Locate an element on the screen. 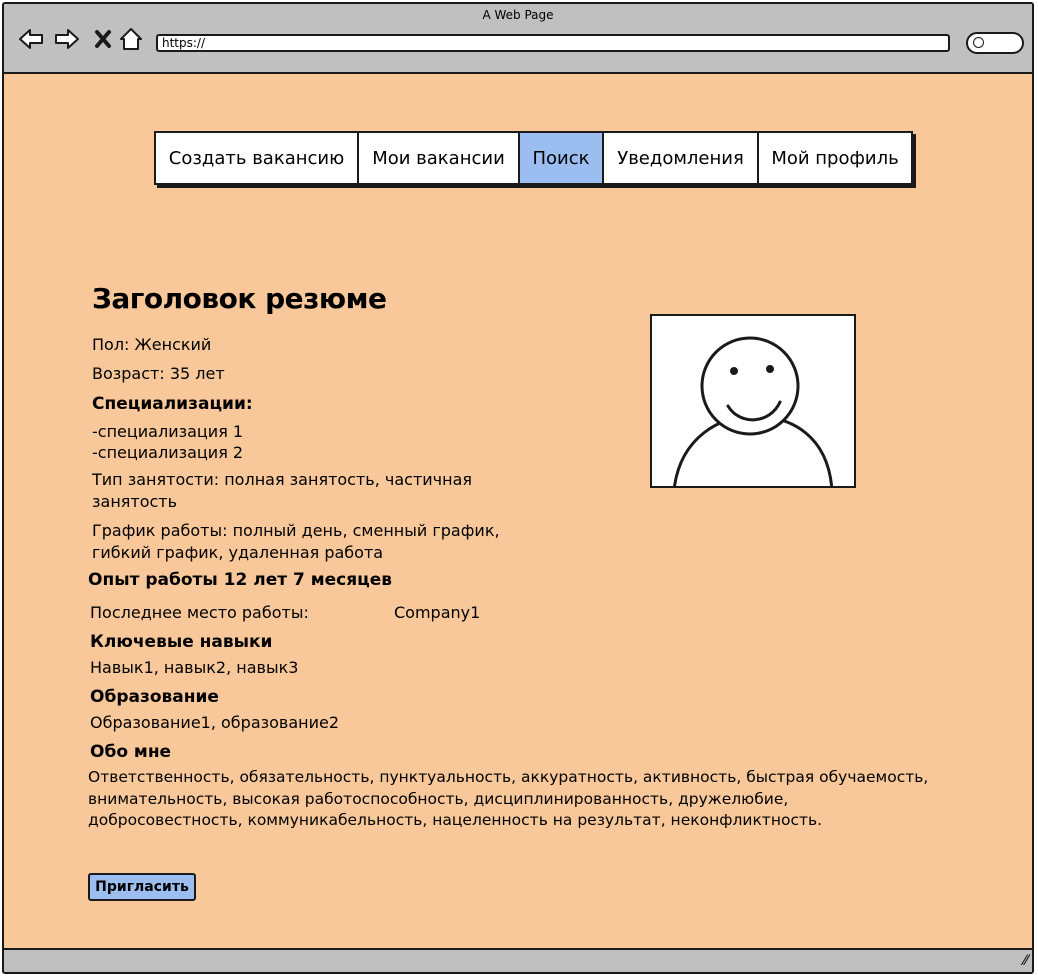 The height and width of the screenshot is (978, 1038). tab-create-vacancy: Создать вакансию is located at coordinates (257, 158).